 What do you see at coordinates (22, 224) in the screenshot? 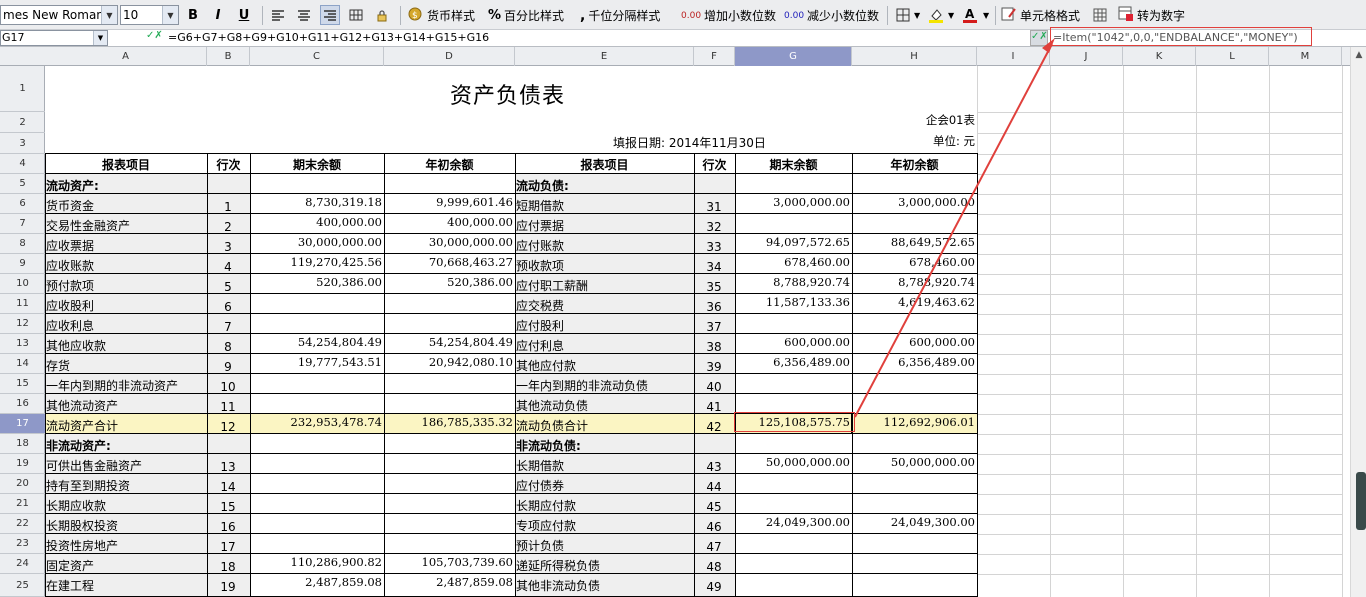
I see `row-header-7: 7` at bounding box center [22, 224].